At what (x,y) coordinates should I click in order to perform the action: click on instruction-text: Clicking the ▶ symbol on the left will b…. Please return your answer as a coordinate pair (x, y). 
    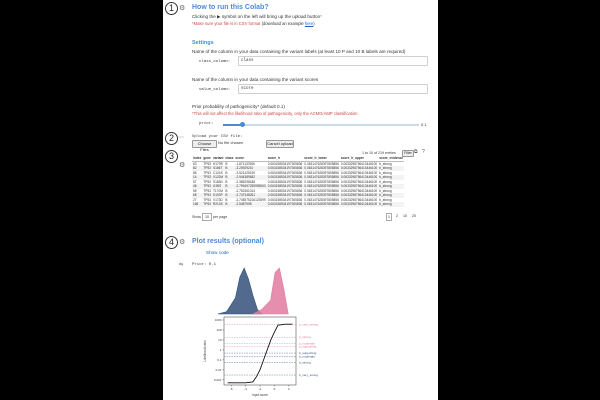
    Looking at the image, I should click on (257, 16).